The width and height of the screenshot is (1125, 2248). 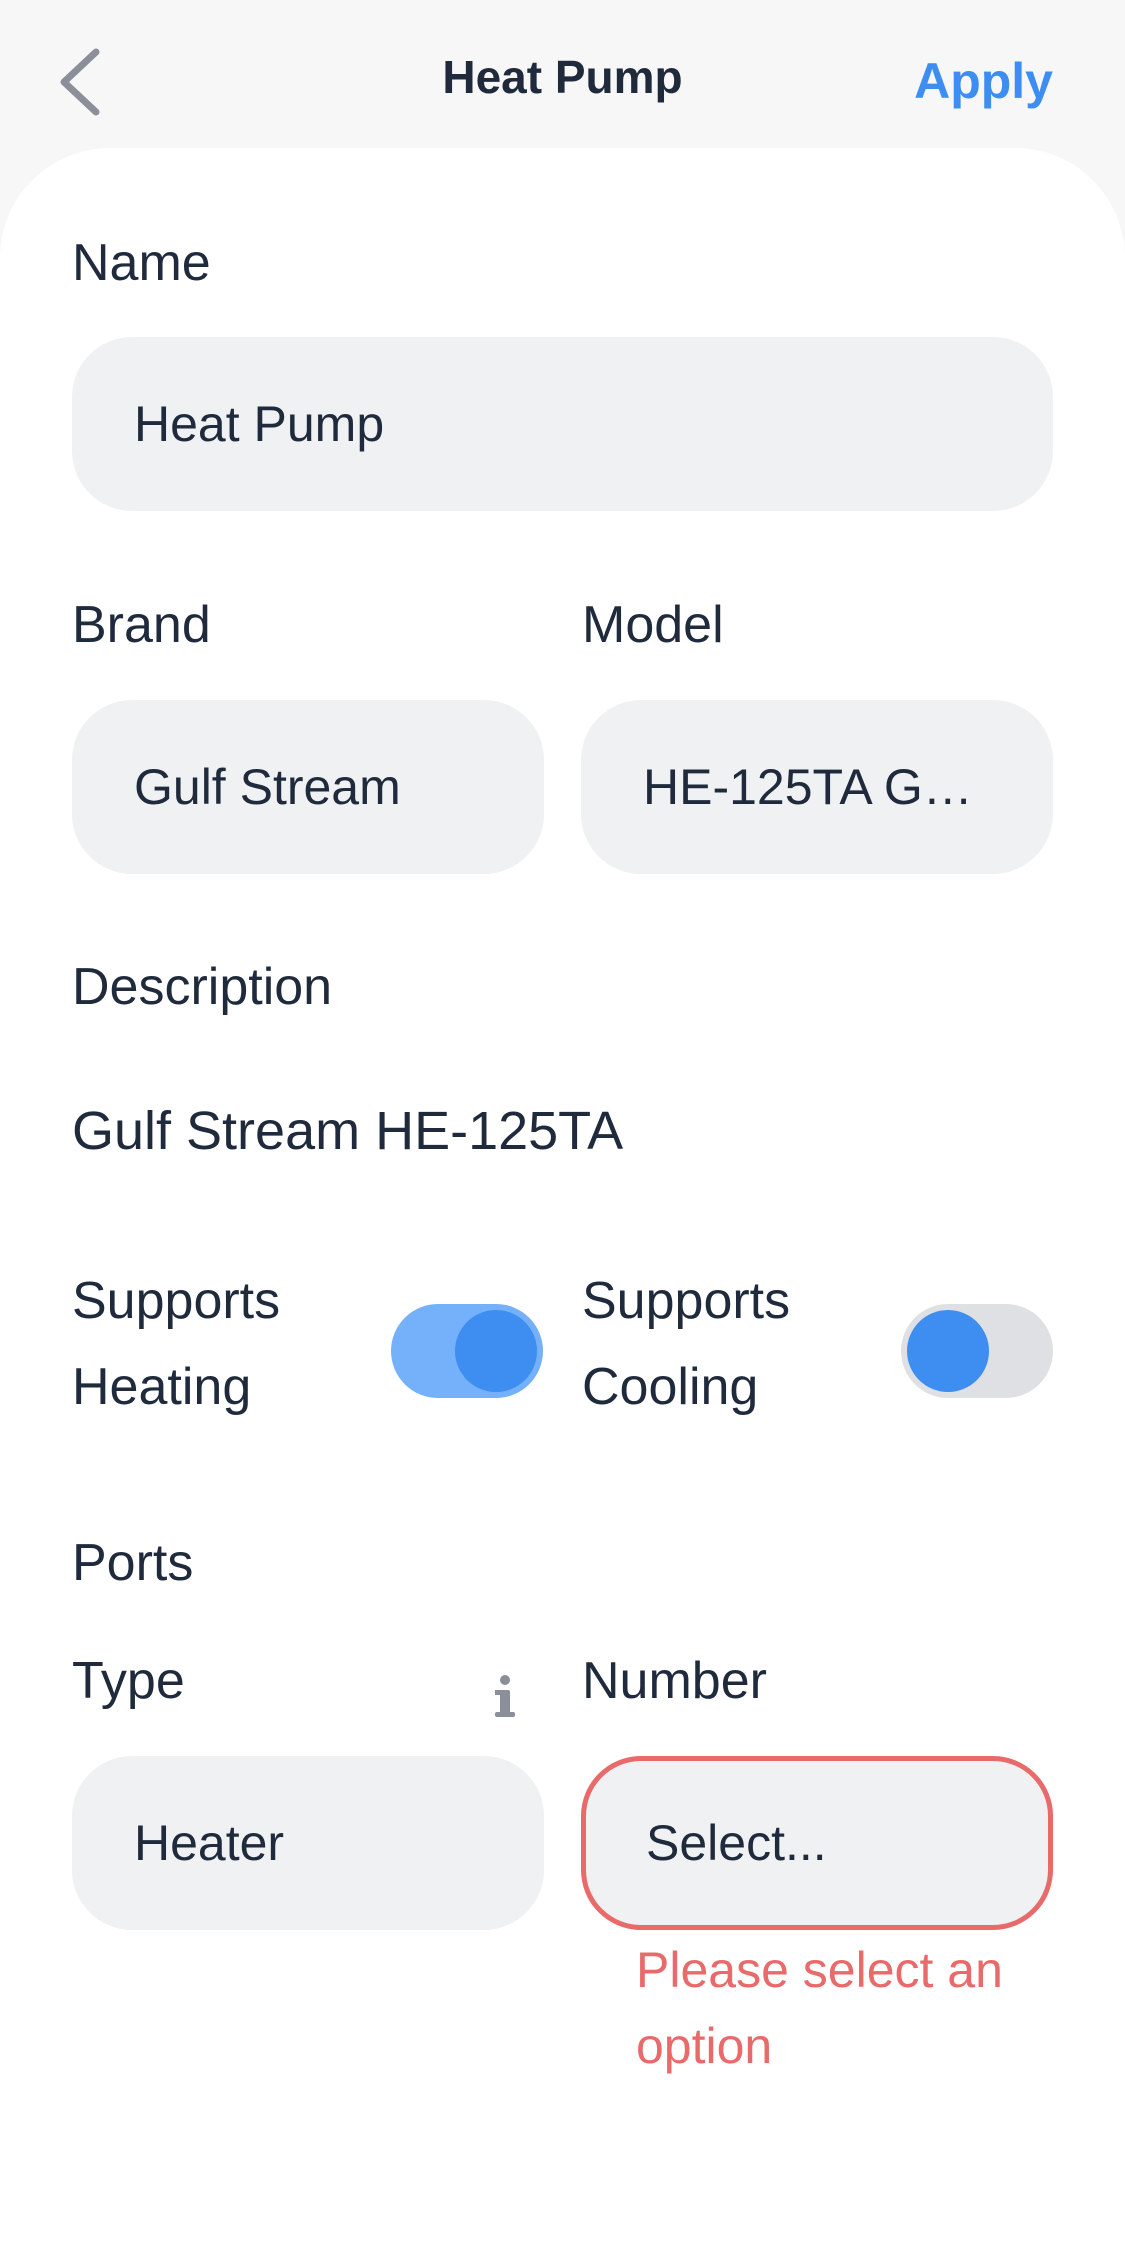 What do you see at coordinates (141, 625) in the screenshot?
I see `brand-label: Brand` at bounding box center [141, 625].